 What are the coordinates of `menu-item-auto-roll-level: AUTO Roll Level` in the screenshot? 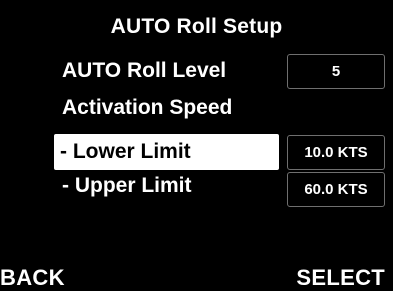 It's located at (144, 71).